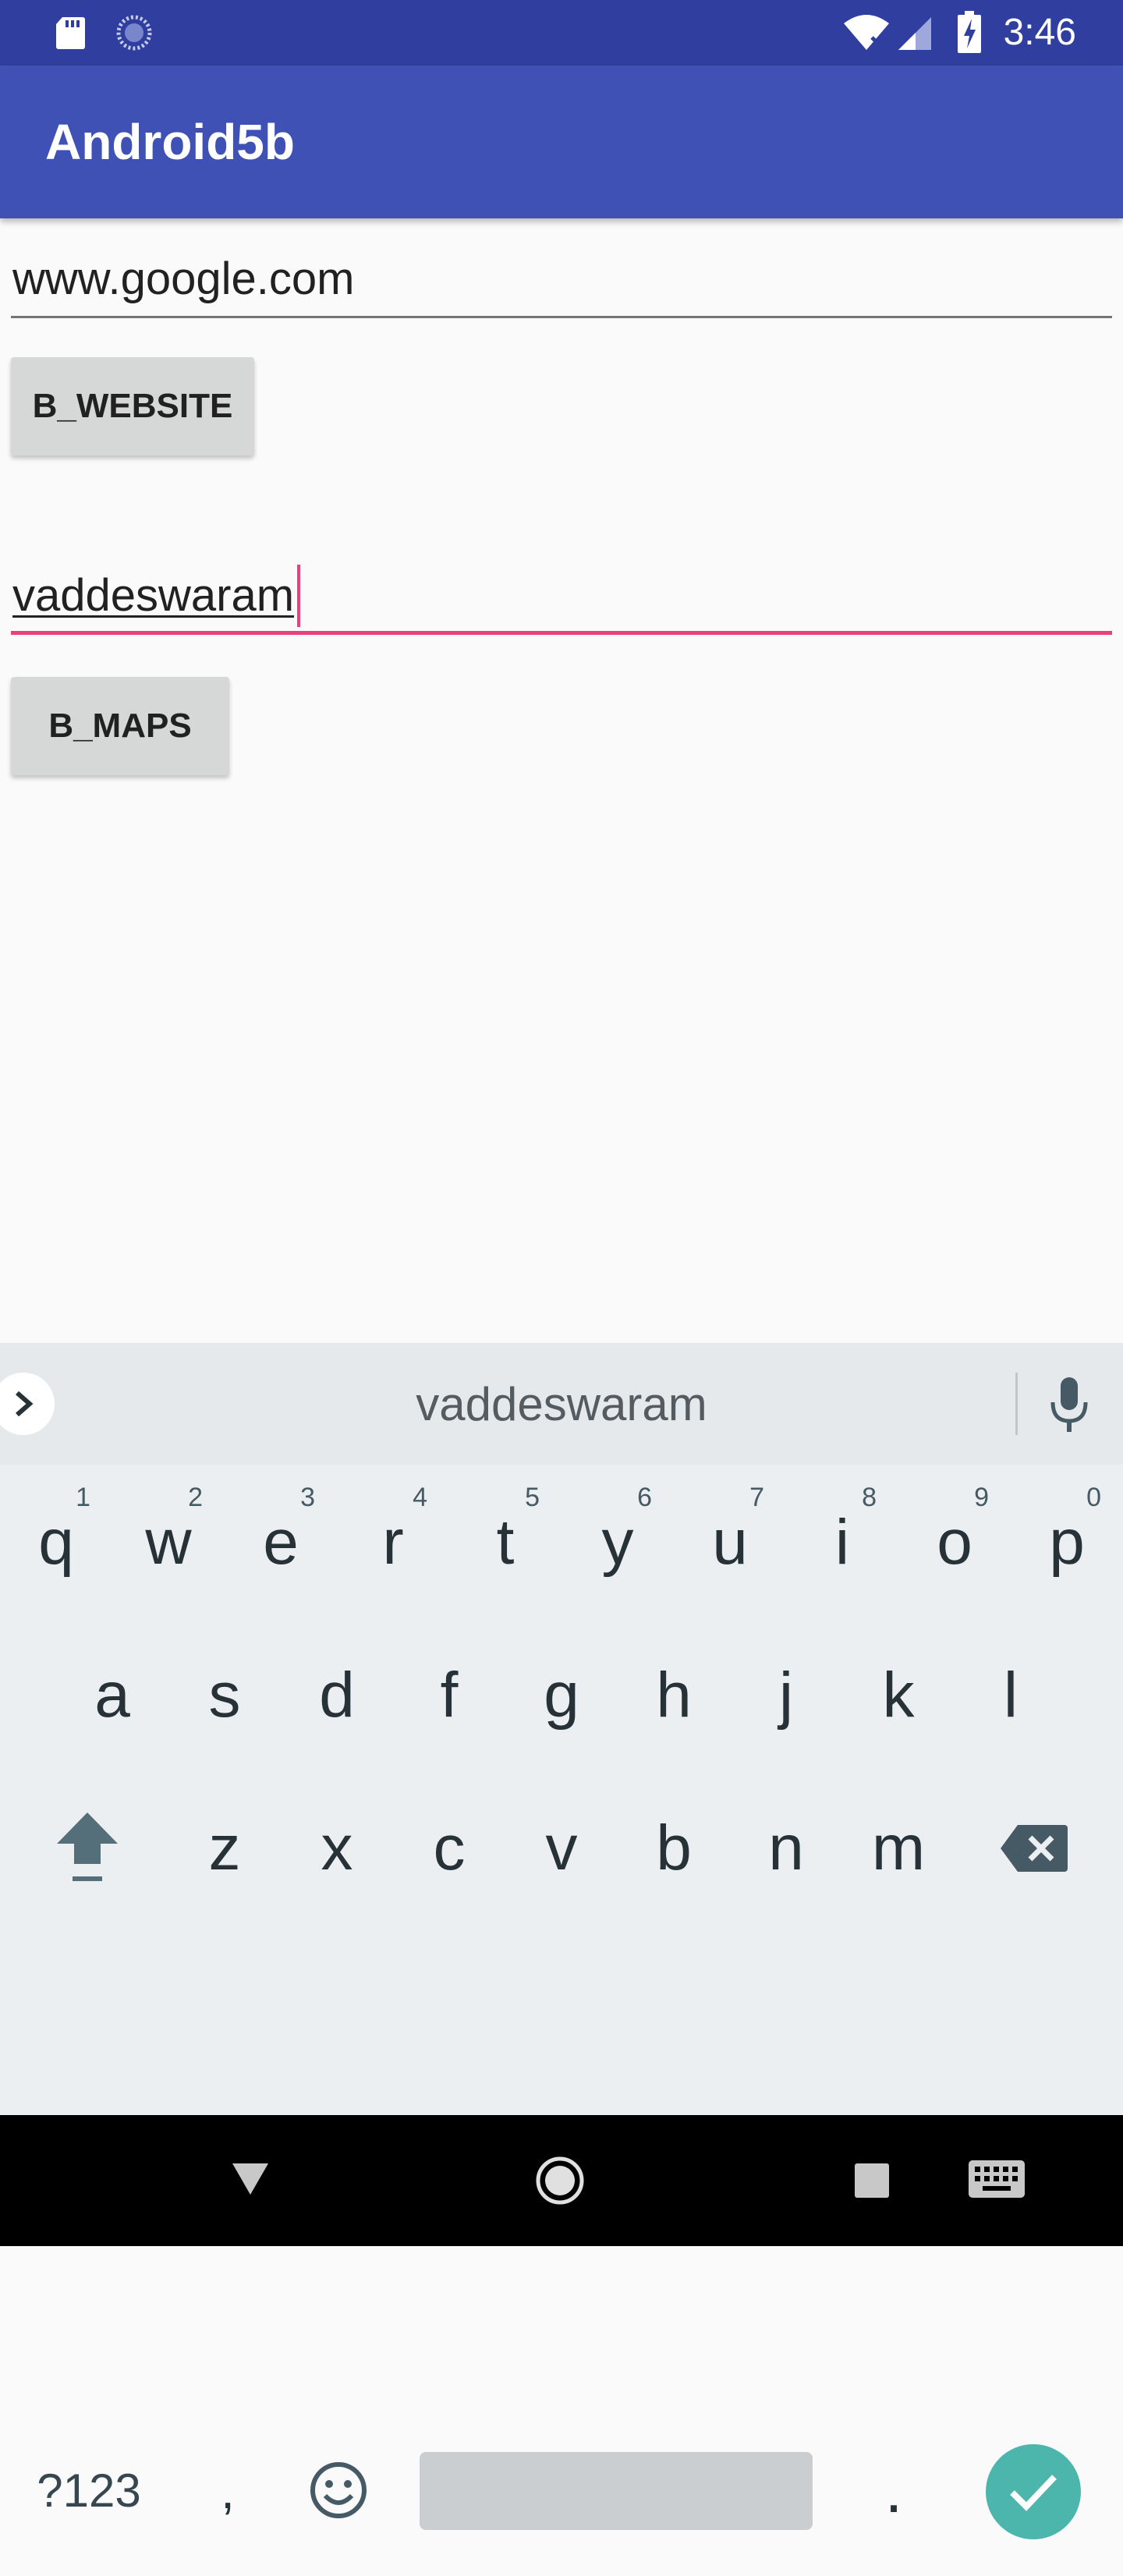 The height and width of the screenshot is (2576, 1123). I want to click on key-number-hint: 2, so click(195, 1497).